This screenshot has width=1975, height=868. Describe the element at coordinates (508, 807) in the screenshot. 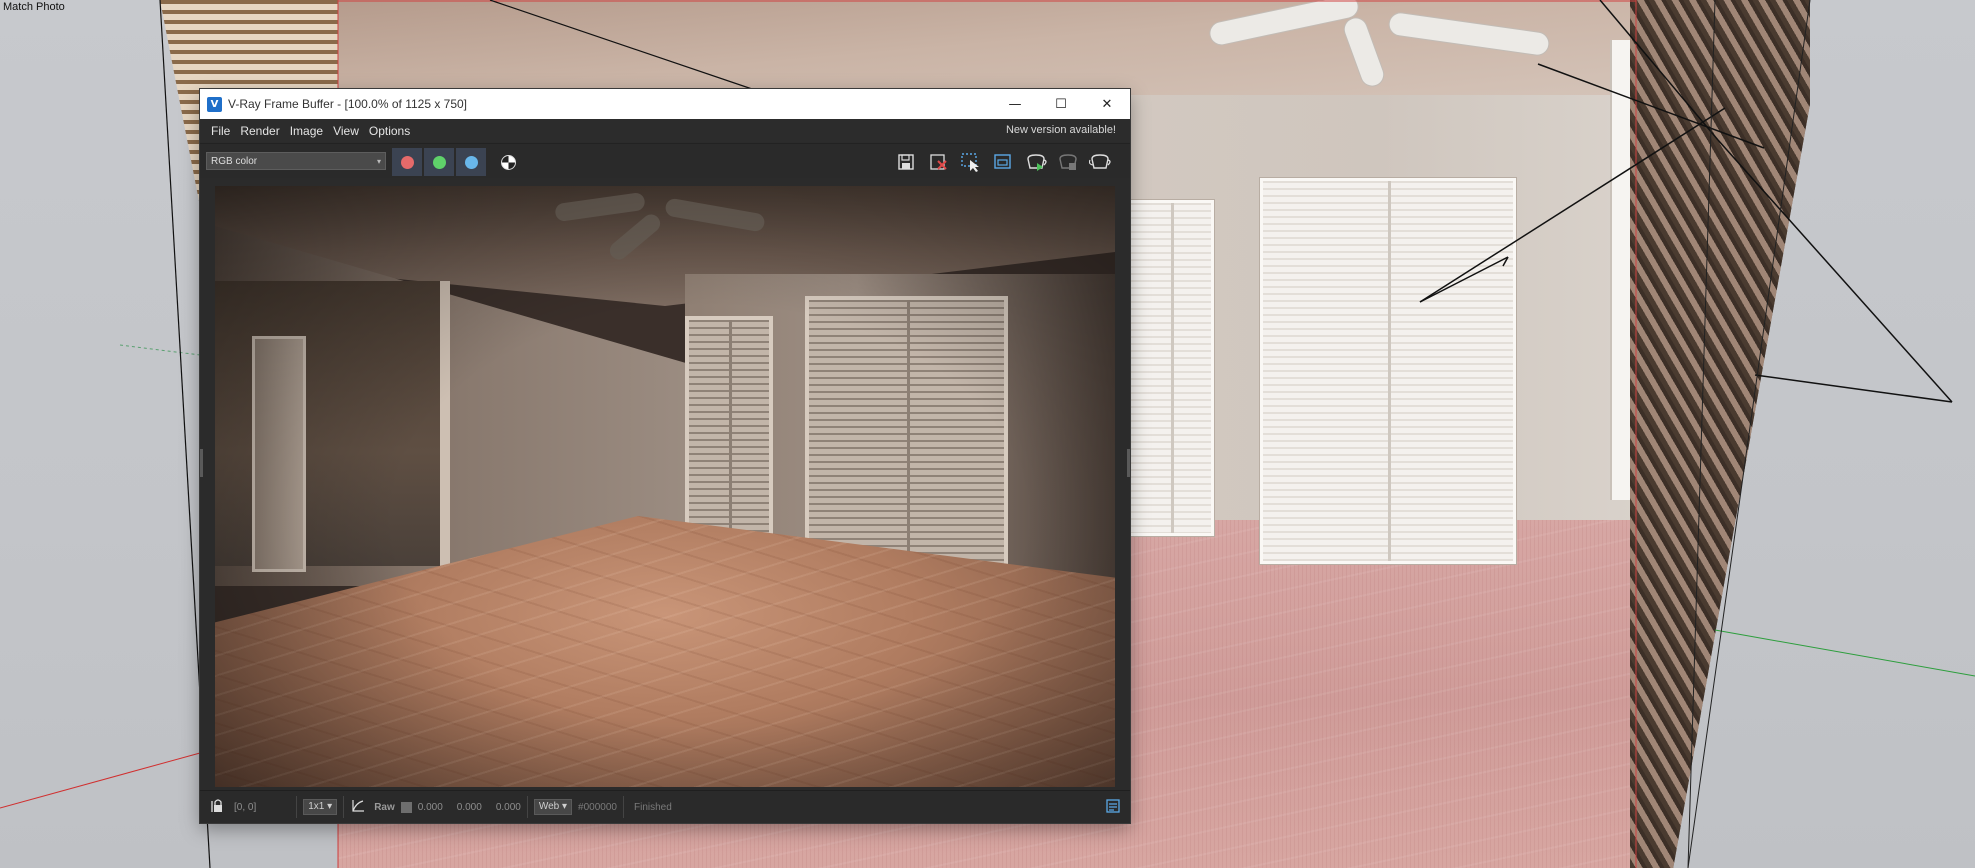

I see `blue-value: 0.000` at that location.